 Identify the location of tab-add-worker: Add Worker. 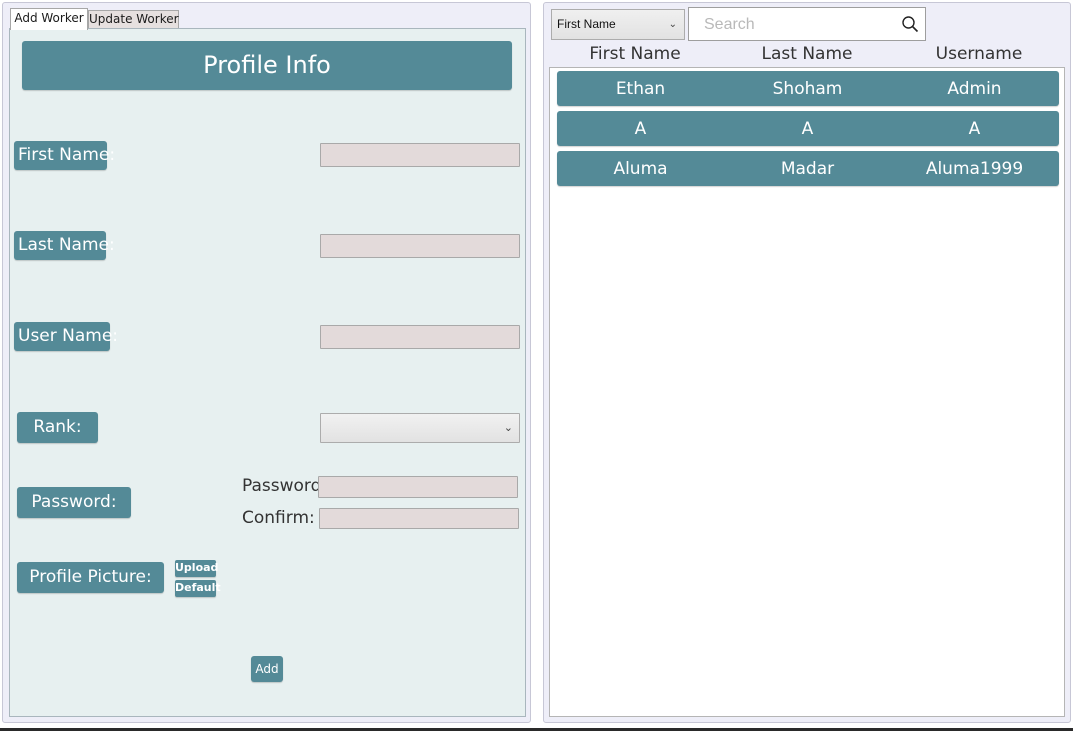
(49, 19).